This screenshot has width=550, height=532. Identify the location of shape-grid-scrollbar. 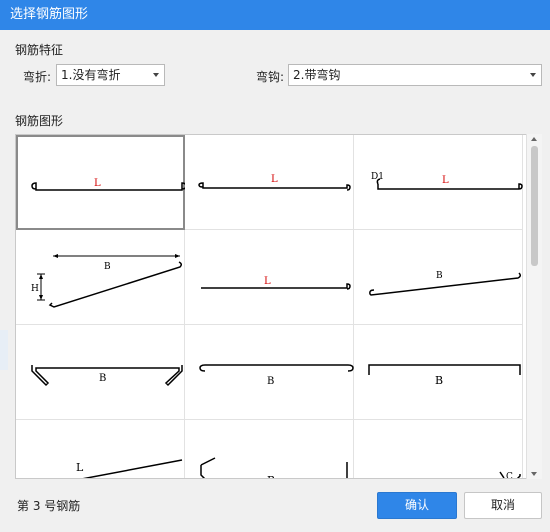
(534, 306).